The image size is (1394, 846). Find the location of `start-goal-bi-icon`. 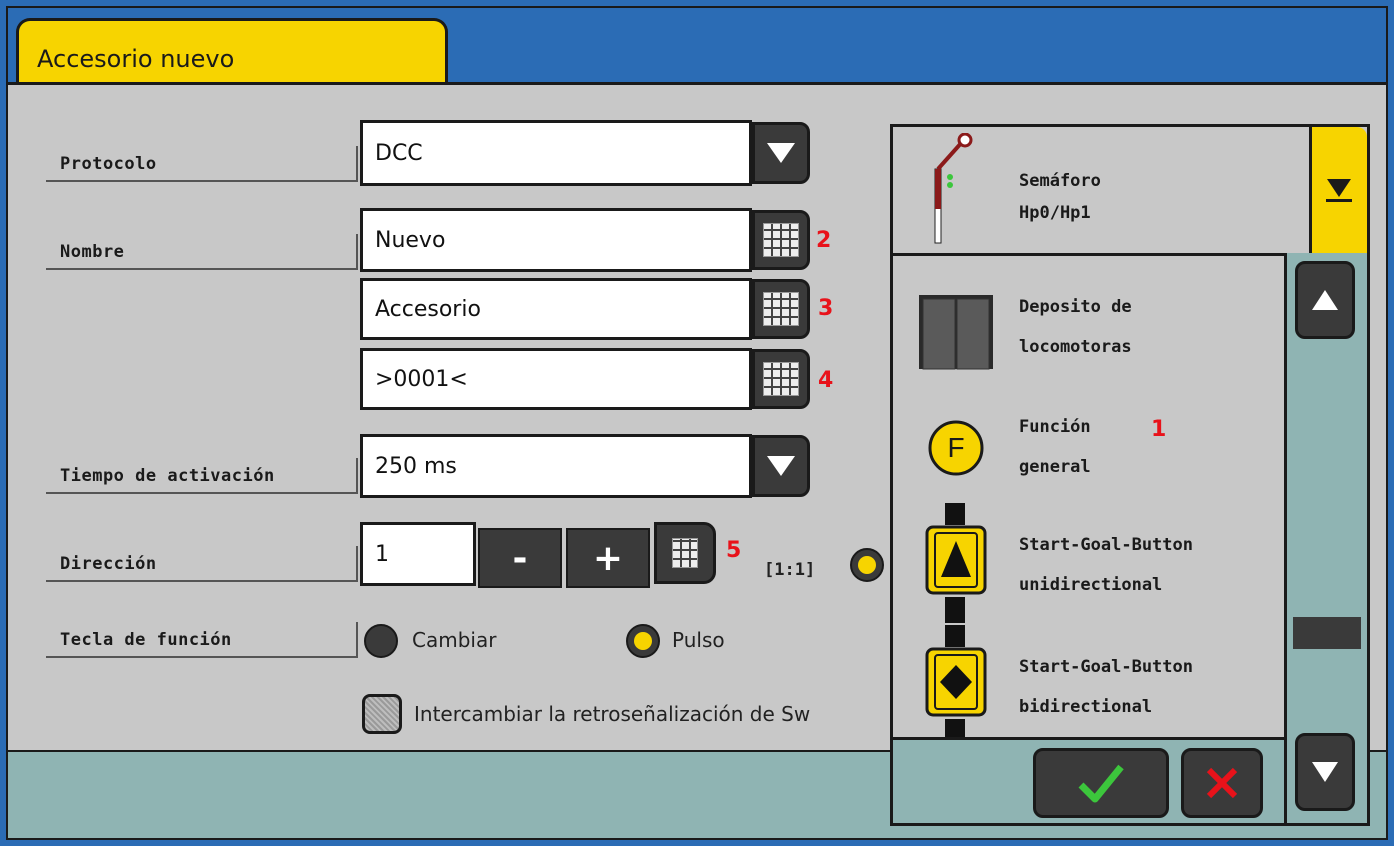

start-goal-bi-icon is located at coordinates (956, 681).